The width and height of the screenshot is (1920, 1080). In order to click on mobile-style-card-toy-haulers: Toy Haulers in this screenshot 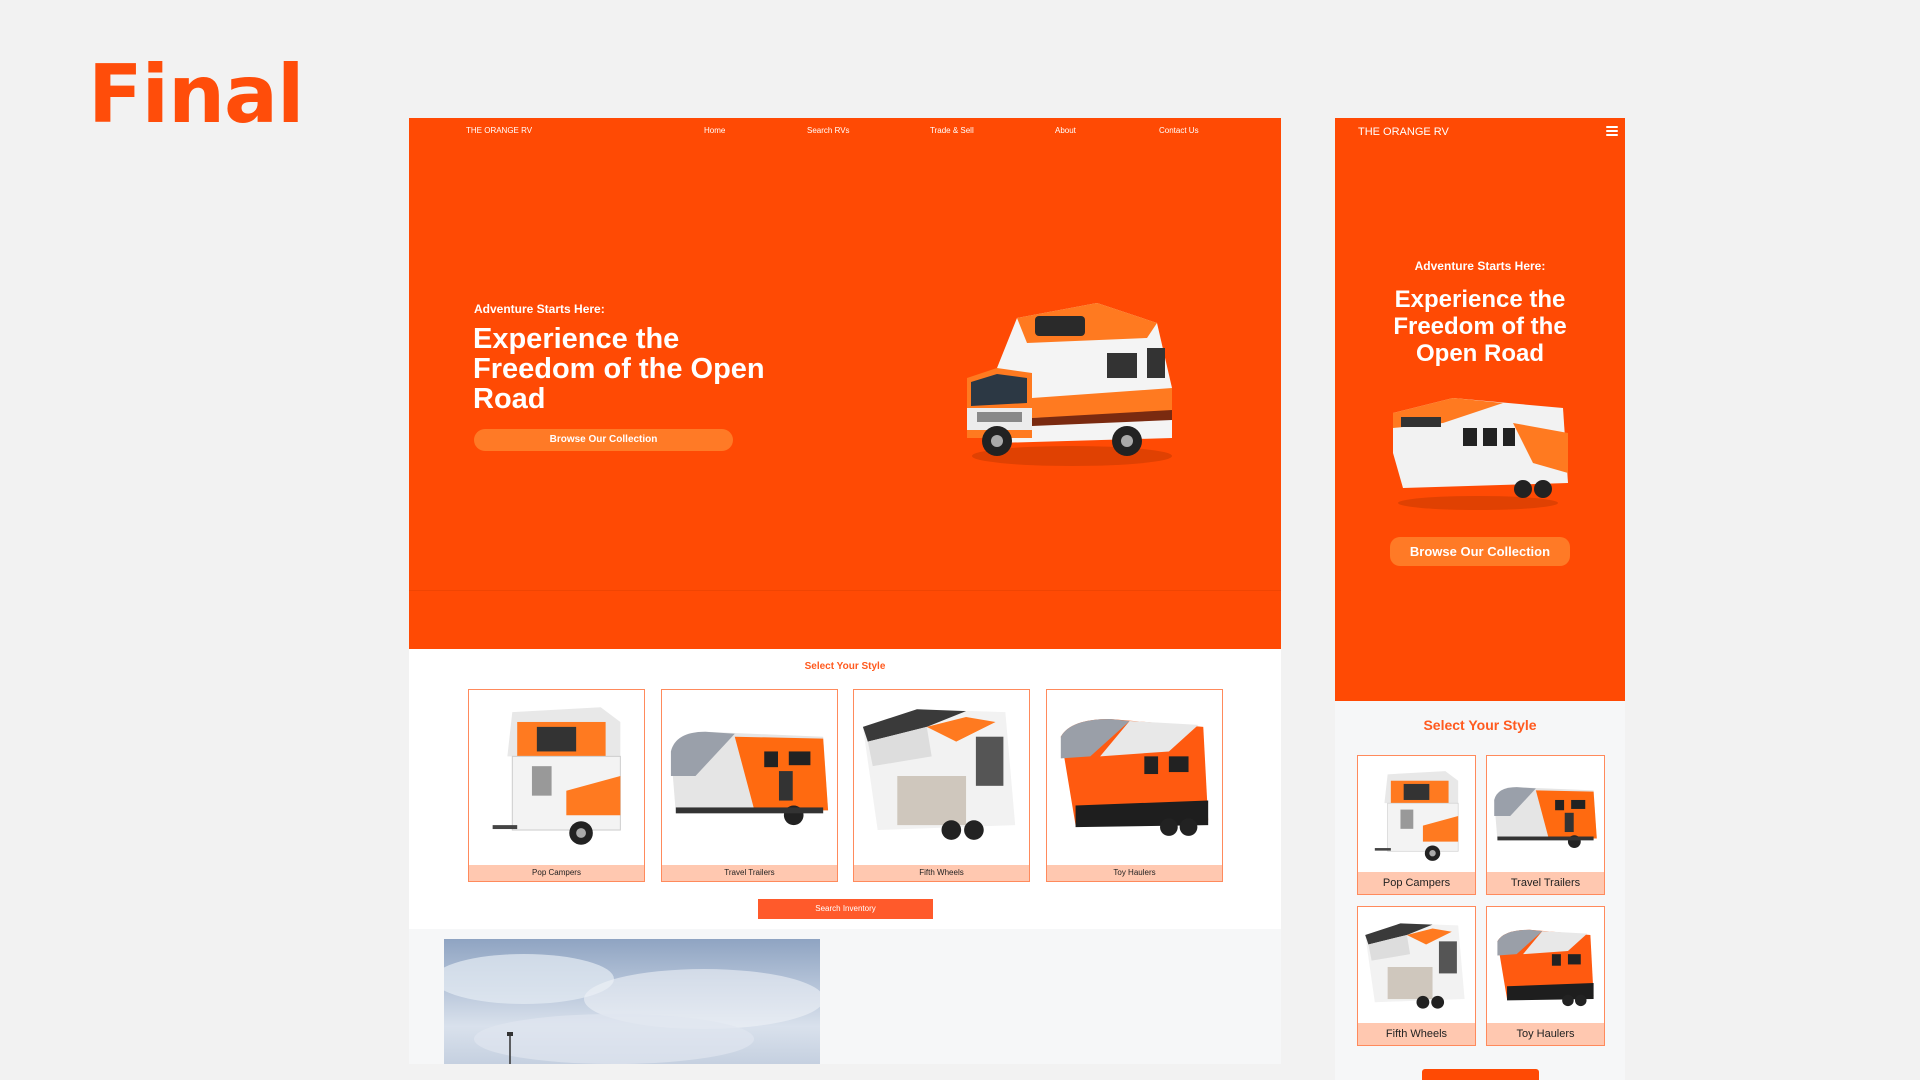, I will do `click(1545, 976)`.